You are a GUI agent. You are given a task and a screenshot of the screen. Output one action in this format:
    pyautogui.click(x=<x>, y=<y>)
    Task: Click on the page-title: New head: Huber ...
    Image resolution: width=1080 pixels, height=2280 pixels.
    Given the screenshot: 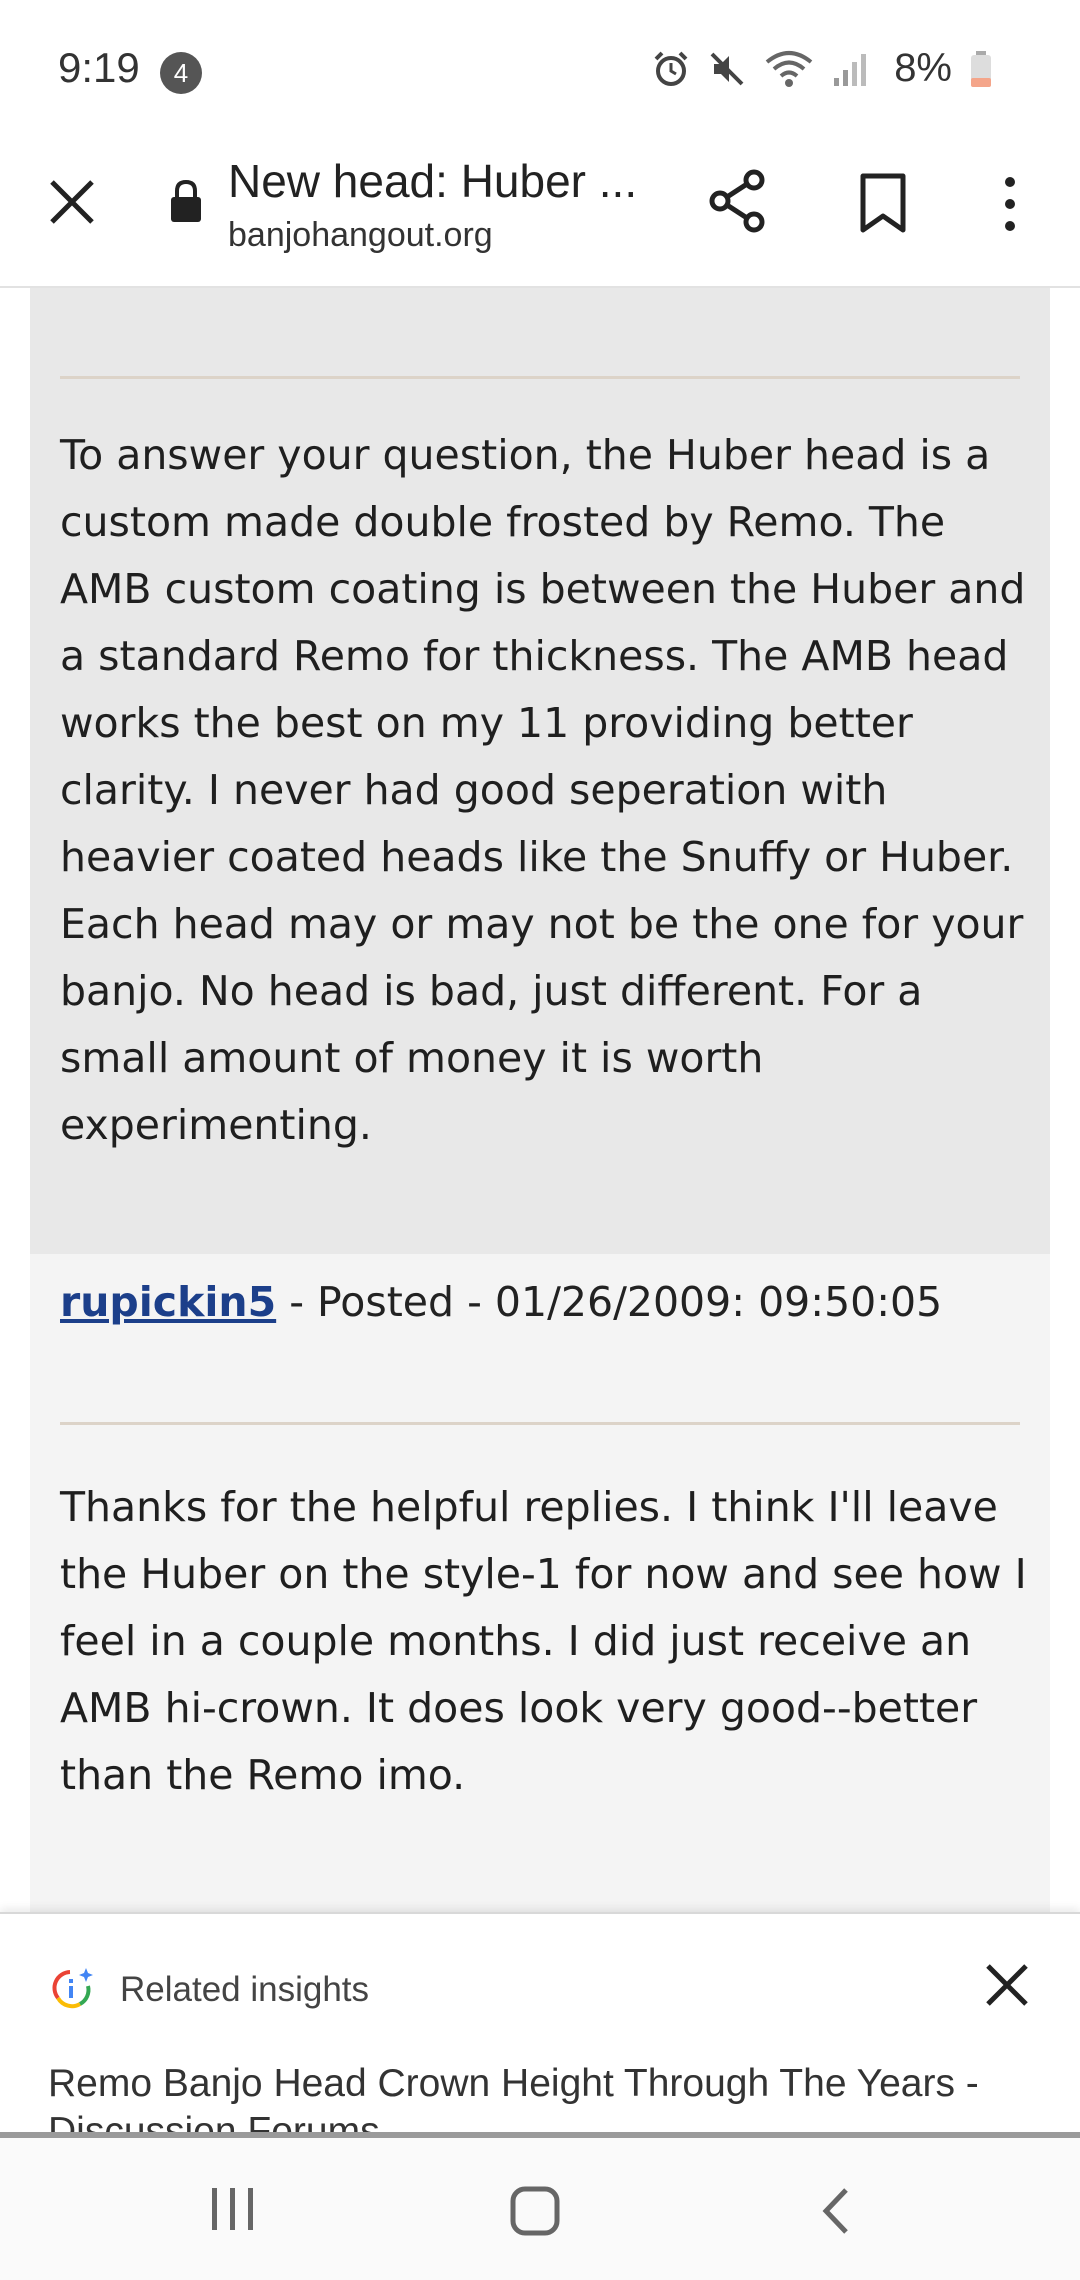 What is the action you would take?
    pyautogui.click(x=438, y=181)
    